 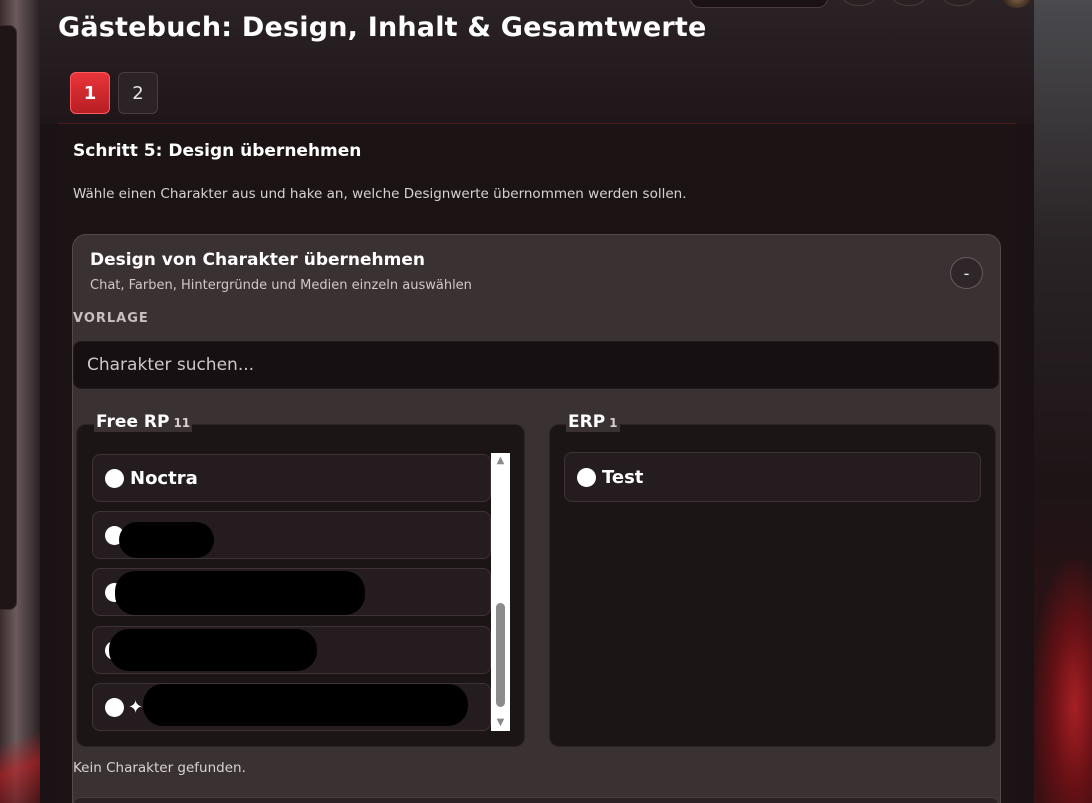 I want to click on group-label-erp: ERP 1, so click(x=593, y=422).